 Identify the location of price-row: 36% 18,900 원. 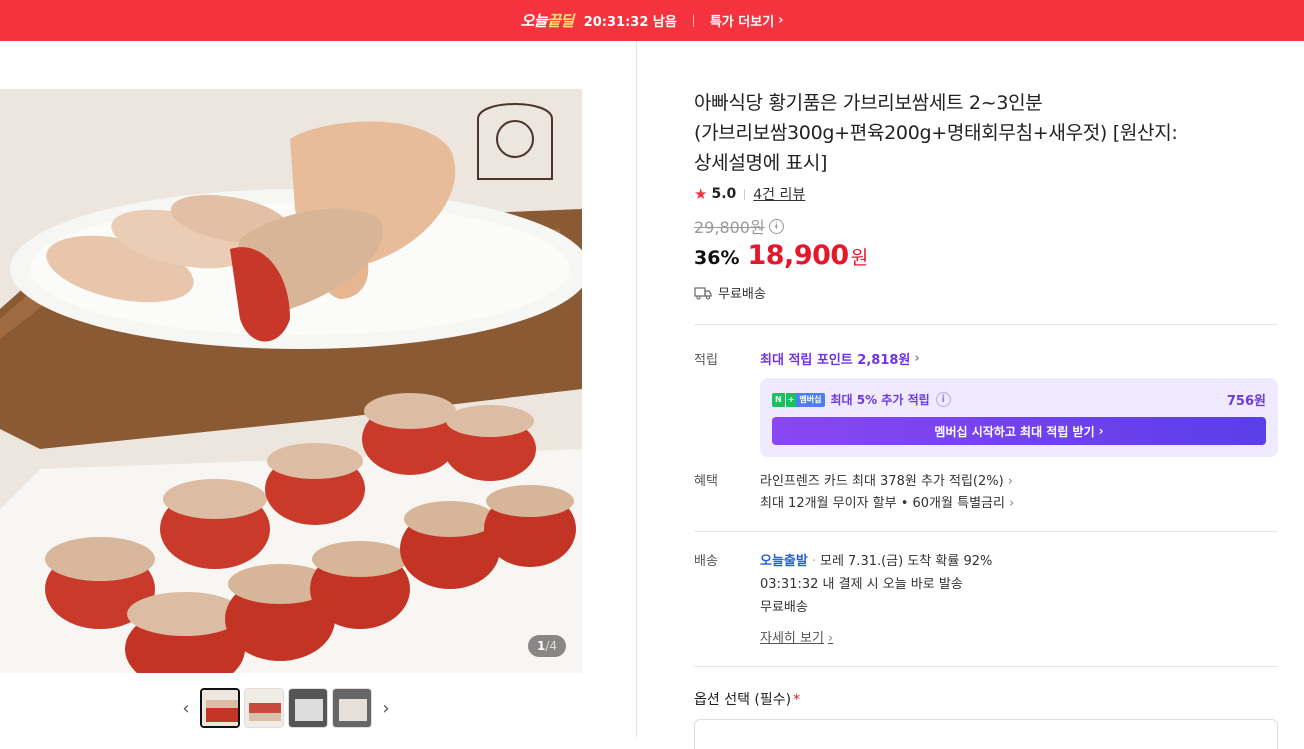
(986, 255).